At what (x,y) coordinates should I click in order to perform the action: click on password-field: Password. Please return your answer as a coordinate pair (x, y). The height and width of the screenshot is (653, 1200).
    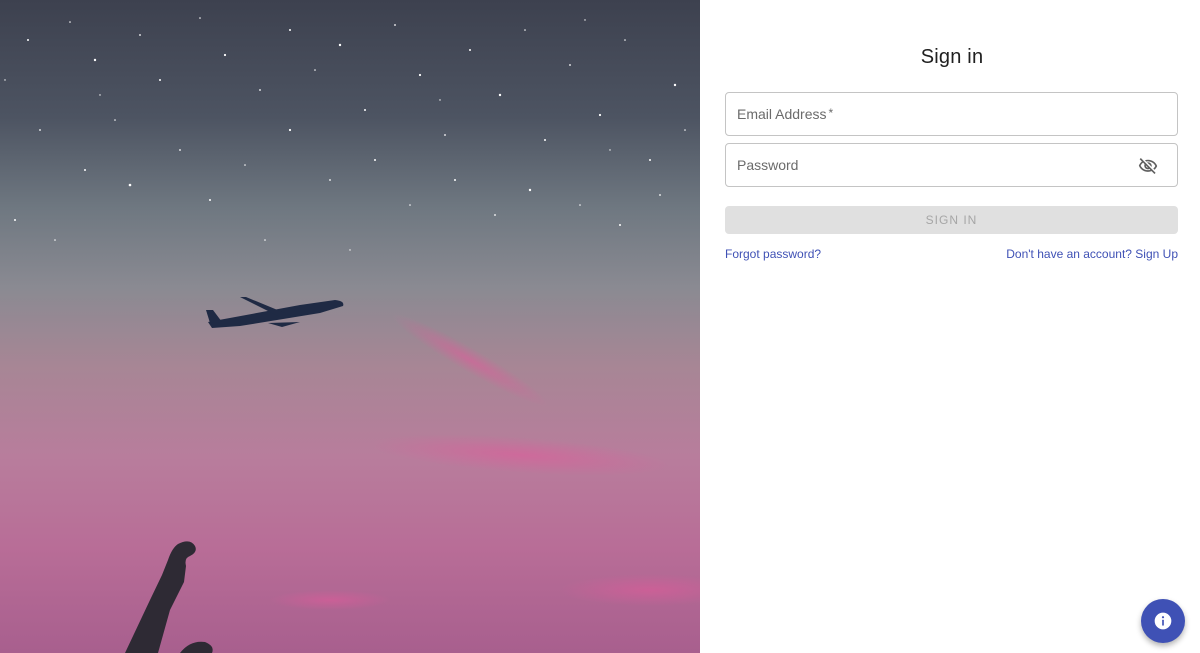
    Looking at the image, I should click on (951, 165).